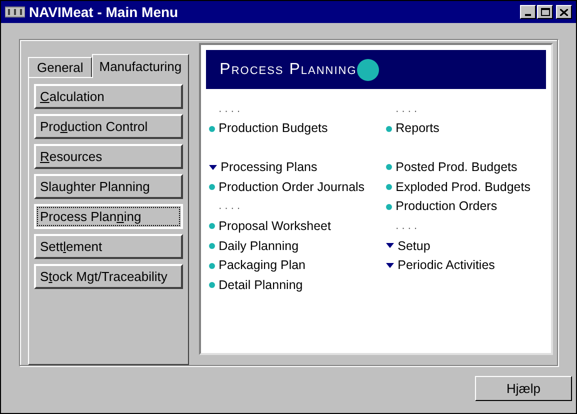  What do you see at coordinates (108, 186) in the screenshot?
I see `menu-button: Slaughter Planning` at bounding box center [108, 186].